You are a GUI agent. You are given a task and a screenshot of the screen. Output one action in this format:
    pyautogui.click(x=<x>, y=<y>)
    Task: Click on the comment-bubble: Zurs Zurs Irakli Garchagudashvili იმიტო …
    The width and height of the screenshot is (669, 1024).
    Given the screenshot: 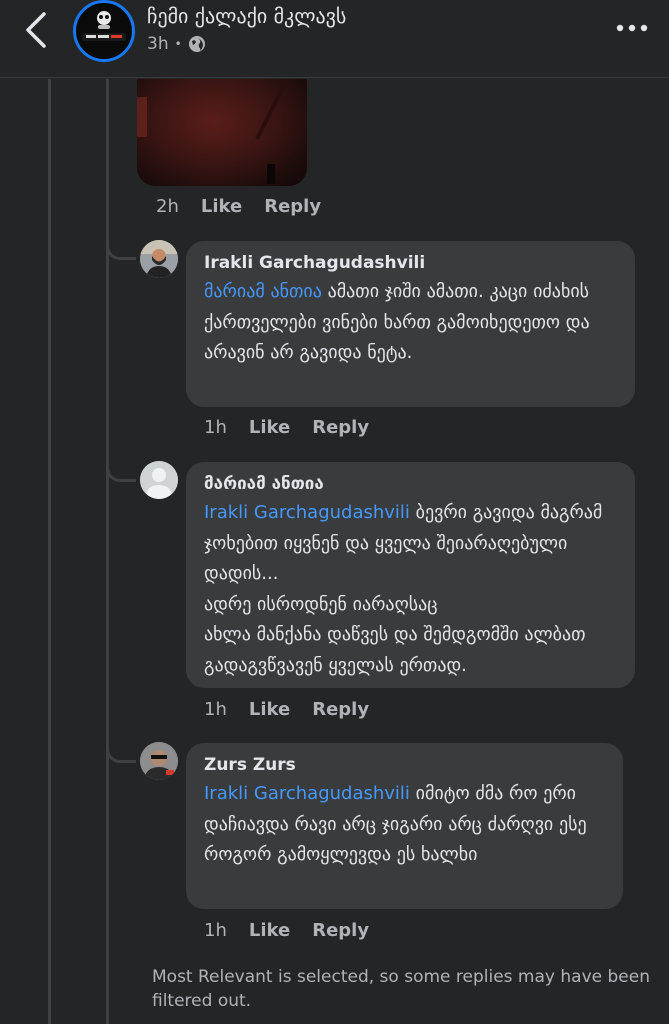 What is the action you would take?
    pyautogui.click(x=404, y=826)
    